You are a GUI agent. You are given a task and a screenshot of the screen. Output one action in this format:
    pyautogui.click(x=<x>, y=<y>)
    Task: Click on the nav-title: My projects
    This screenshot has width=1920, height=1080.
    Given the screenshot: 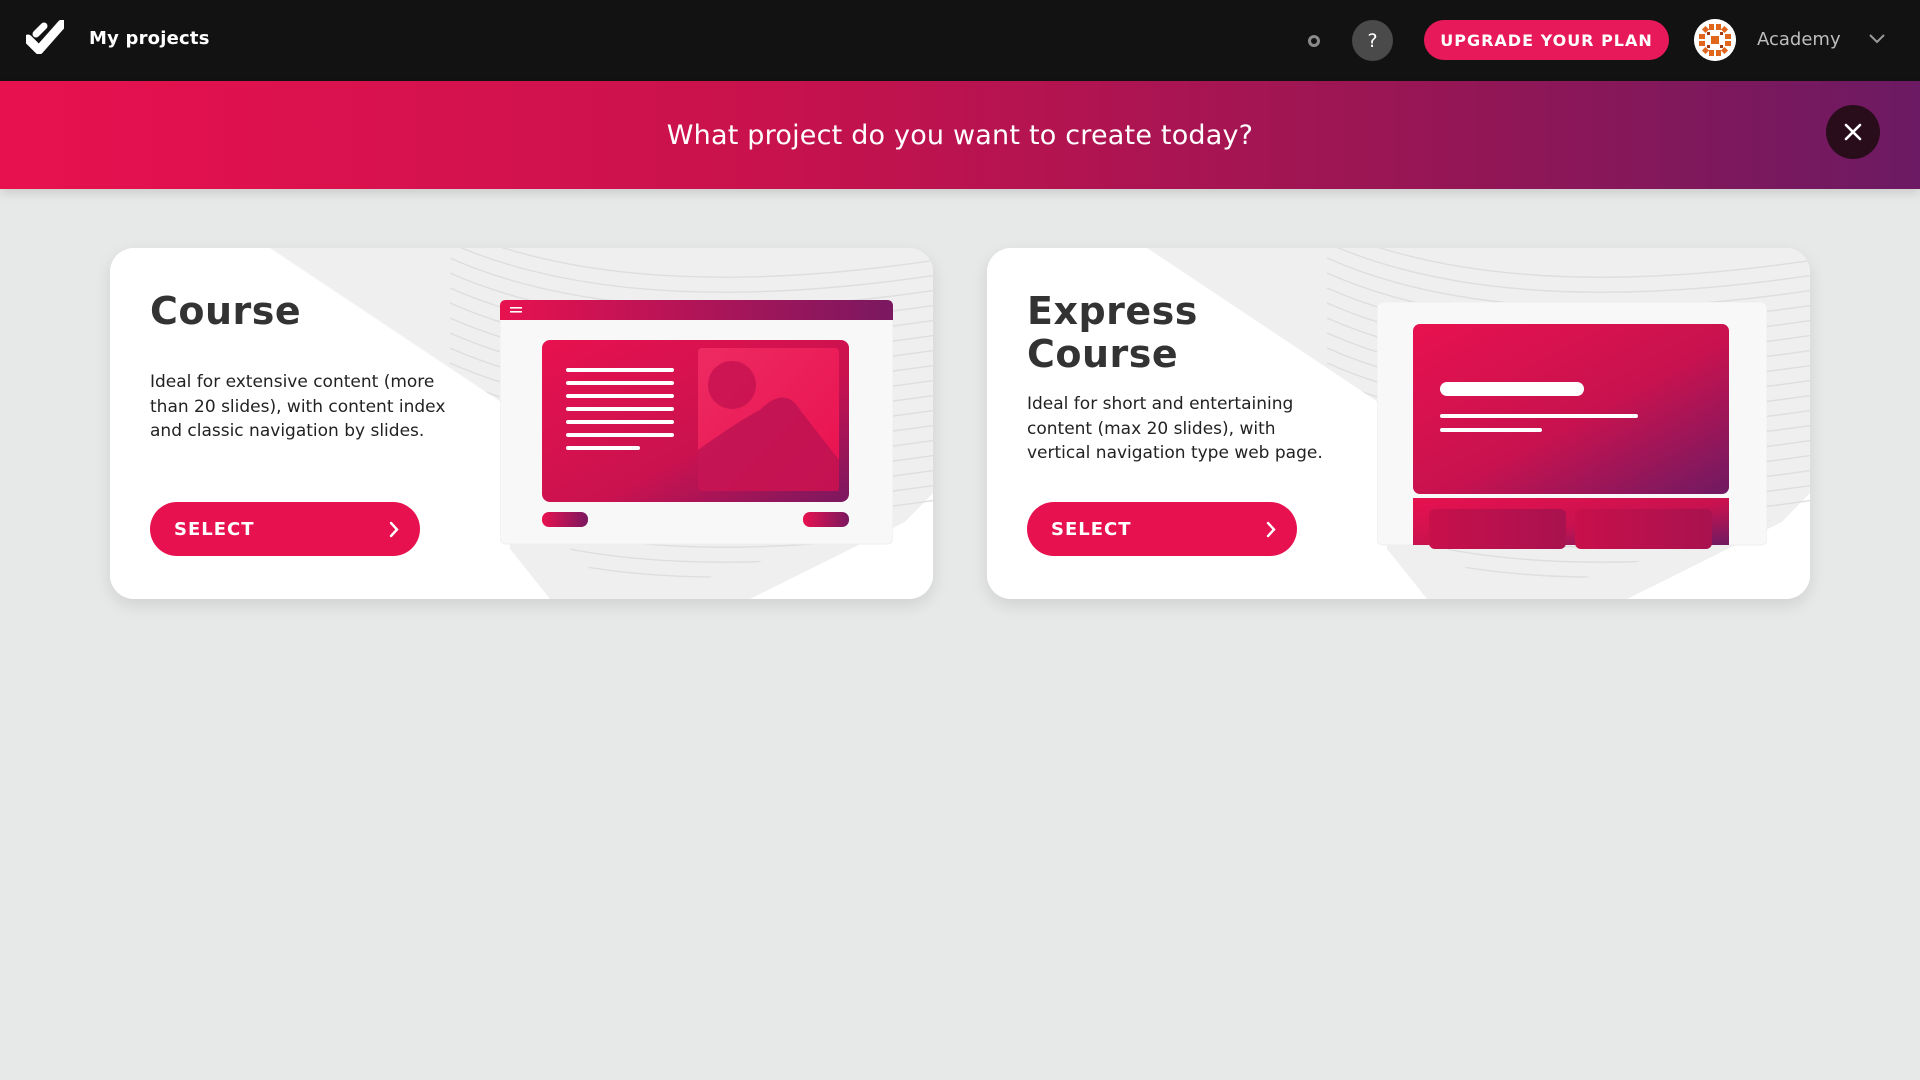 What is the action you would take?
    pyautogui.click(x=149, y=38)
    